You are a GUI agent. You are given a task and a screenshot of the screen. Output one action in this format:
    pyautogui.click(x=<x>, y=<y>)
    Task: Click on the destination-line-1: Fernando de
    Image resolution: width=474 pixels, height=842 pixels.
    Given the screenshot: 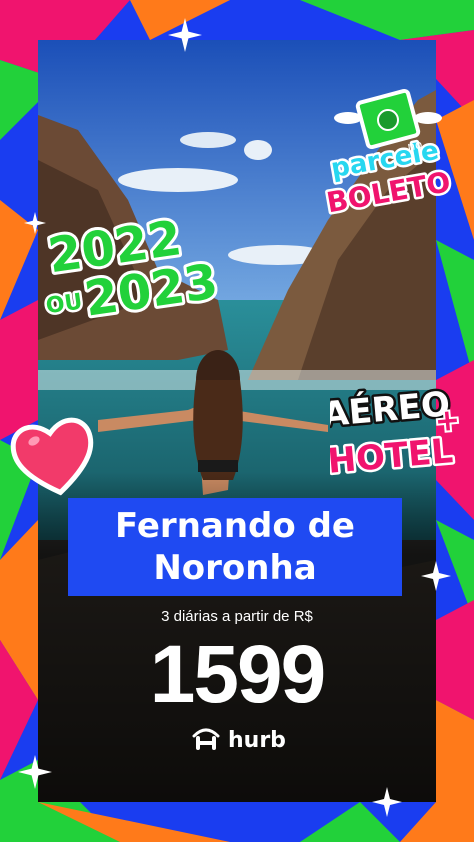 What is the action you would take?
    pyautogui.click(x=235, y=526)
    